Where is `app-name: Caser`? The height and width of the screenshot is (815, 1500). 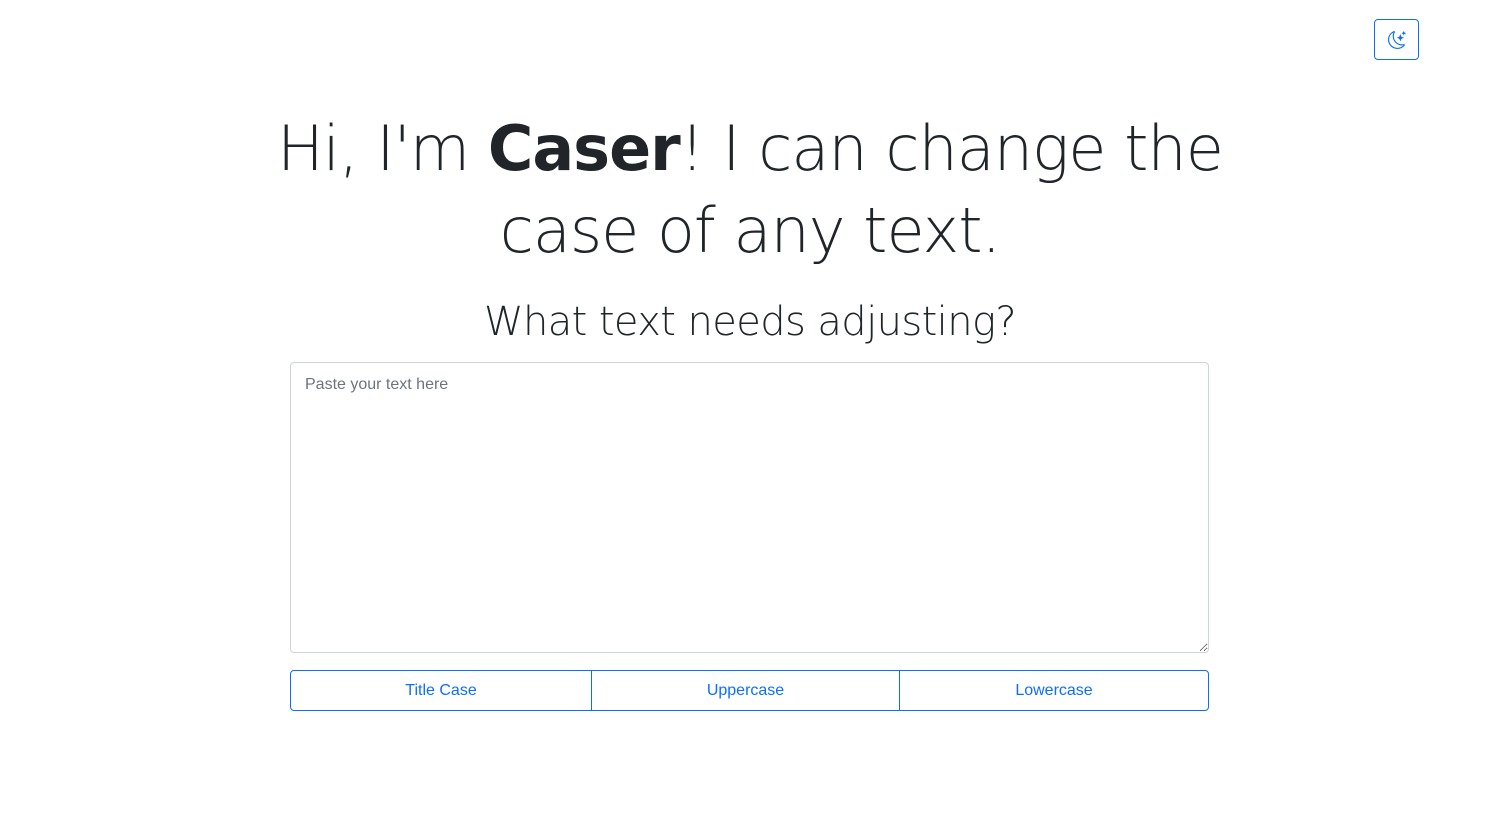 app-name: Caser is located at coordinates (584, 148).